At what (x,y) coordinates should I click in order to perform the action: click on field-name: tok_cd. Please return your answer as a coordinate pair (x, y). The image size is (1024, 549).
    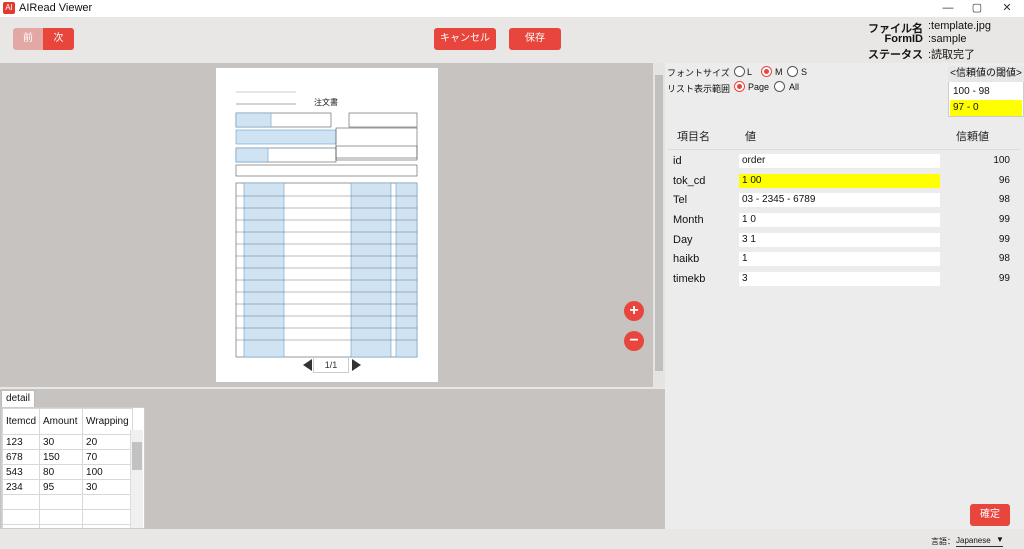
    Looking at the image, I should click on (689, 181).